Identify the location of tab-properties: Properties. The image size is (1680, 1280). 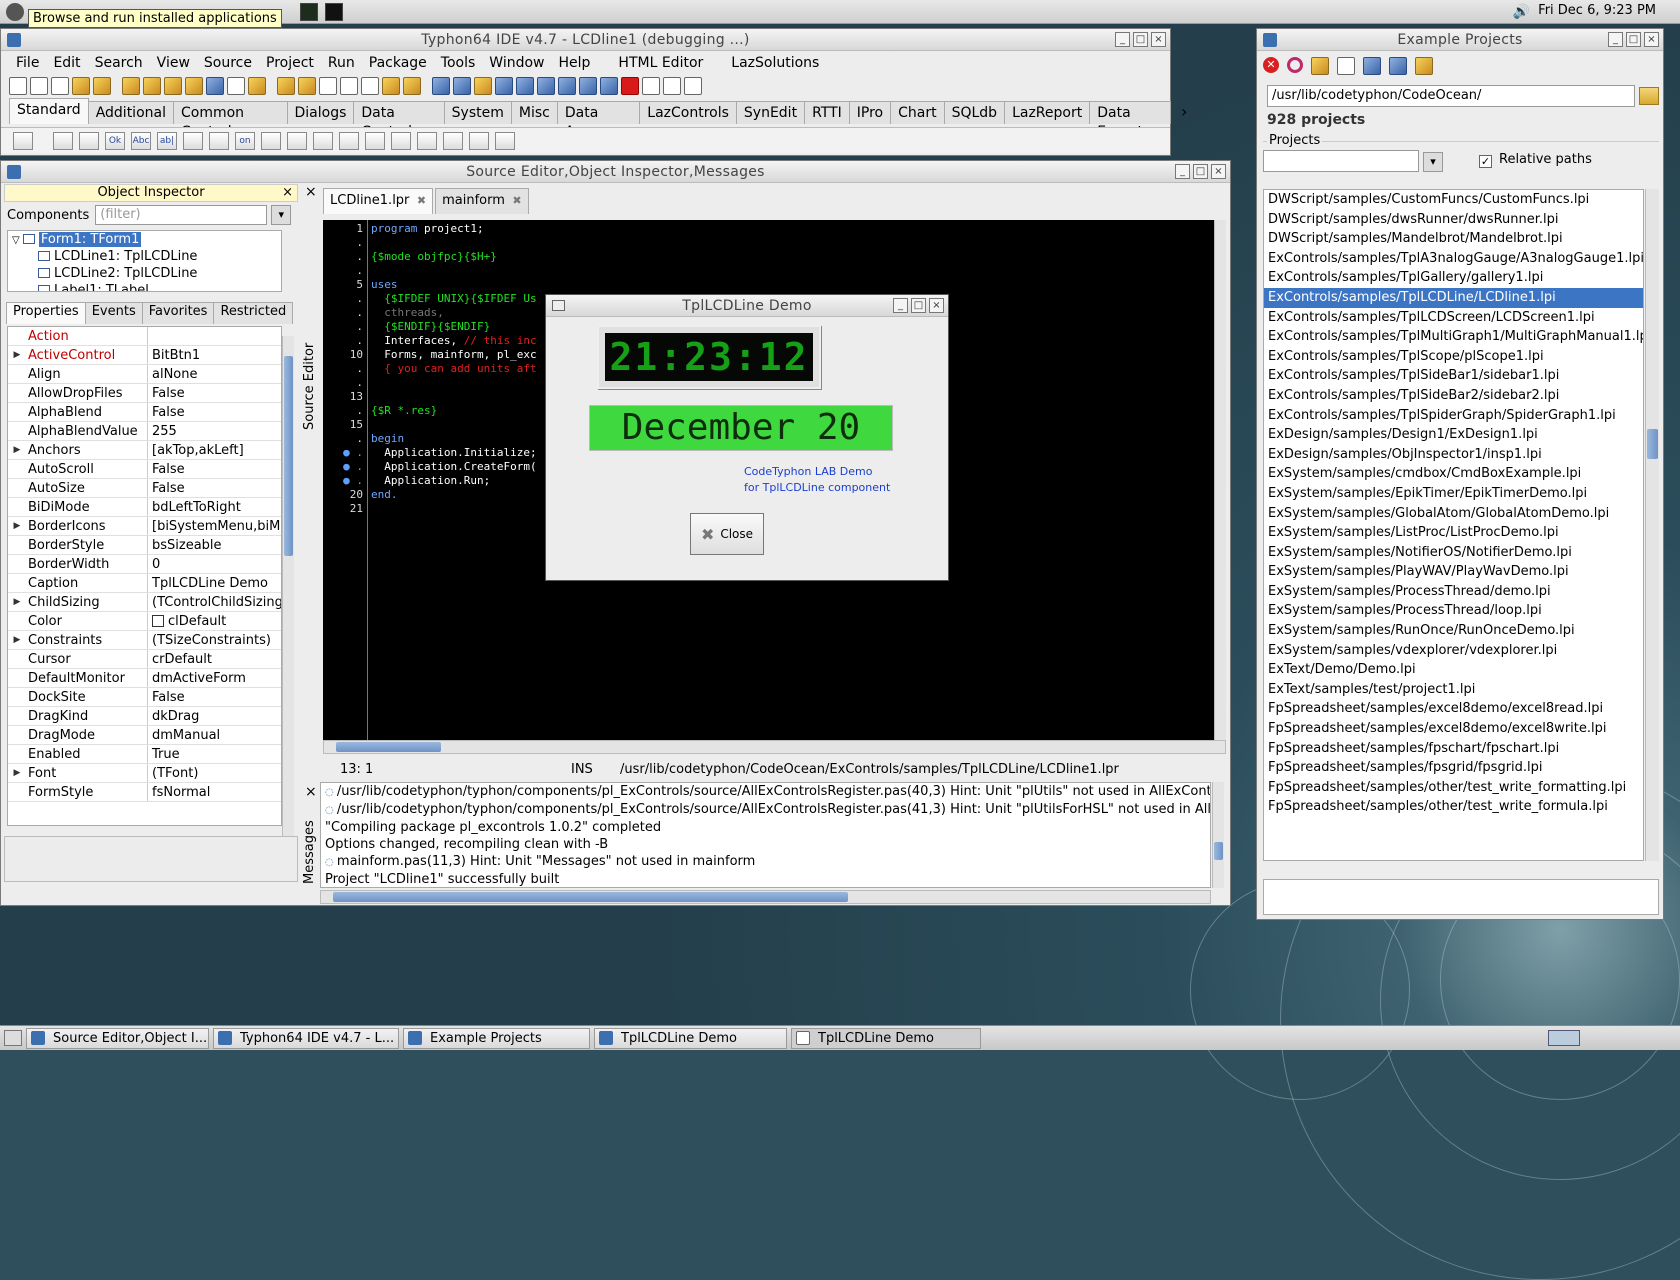
(46, 313).